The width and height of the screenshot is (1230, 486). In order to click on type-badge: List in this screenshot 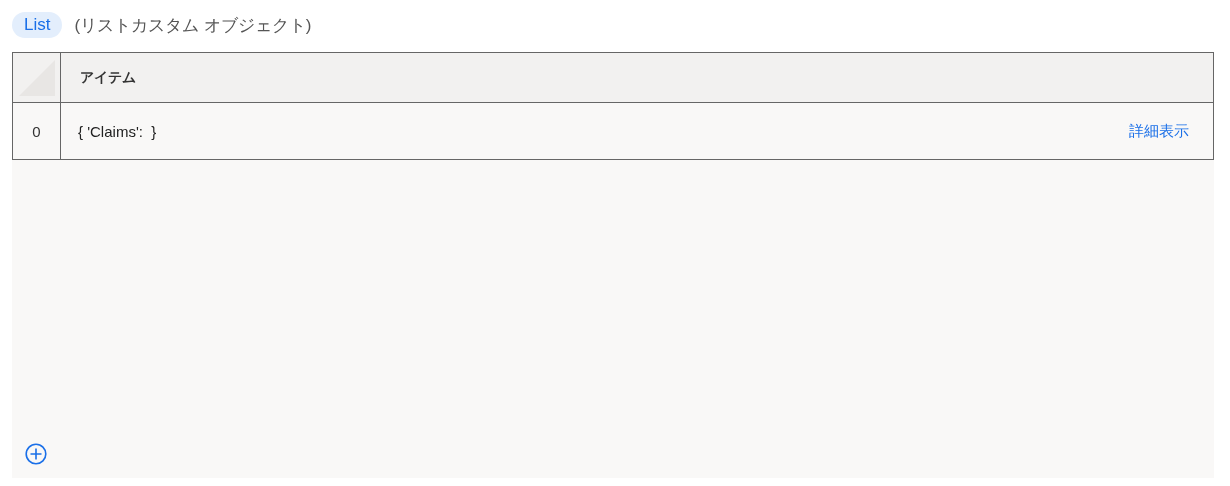, I will do `click(37, 25)`.